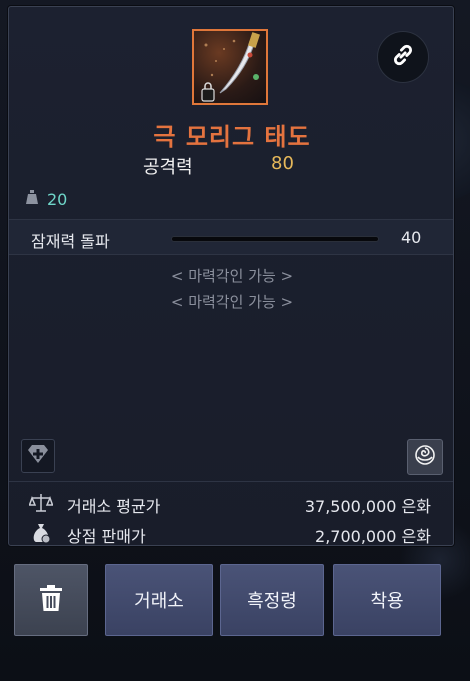  Describe the element at coordinates (373, 536) in the screenshot. I see `shop-price-value: 2,700,000 은화` at that location.